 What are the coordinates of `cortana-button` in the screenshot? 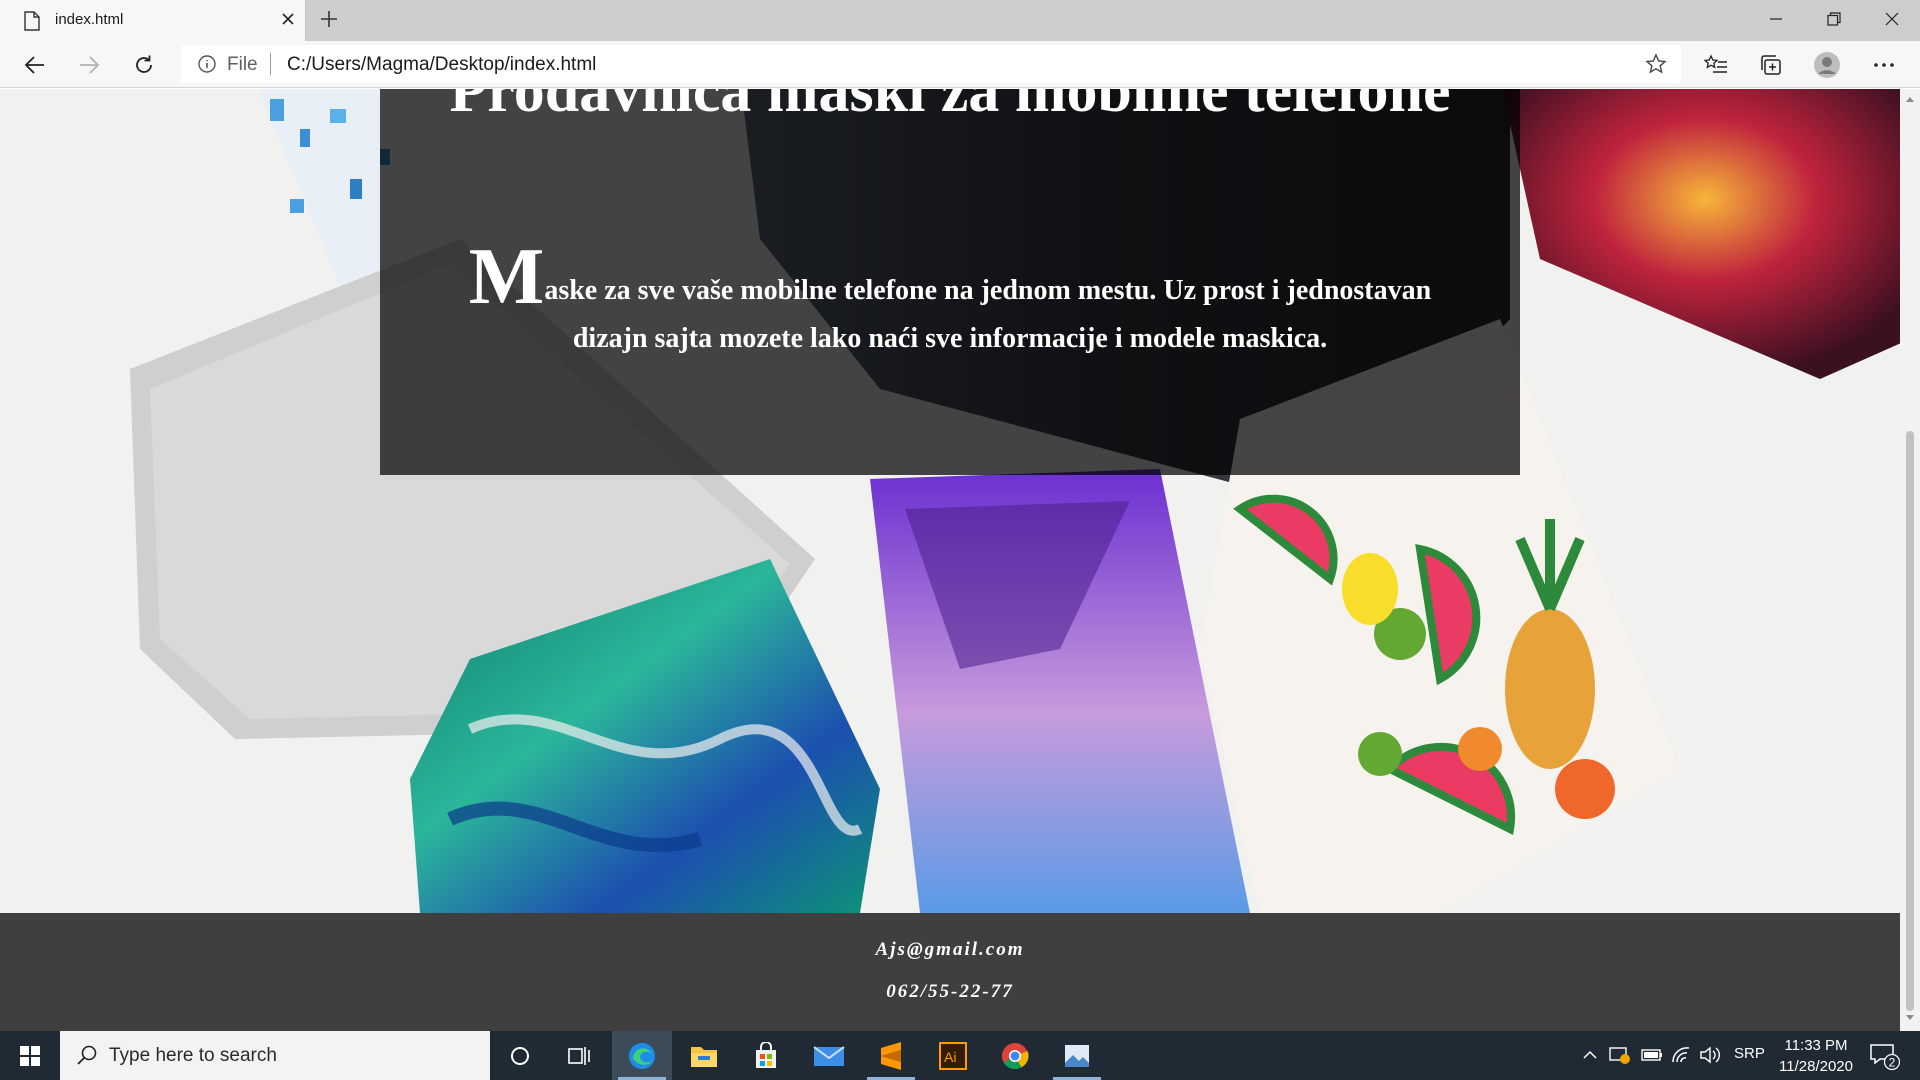 It's located at (520, 1055).